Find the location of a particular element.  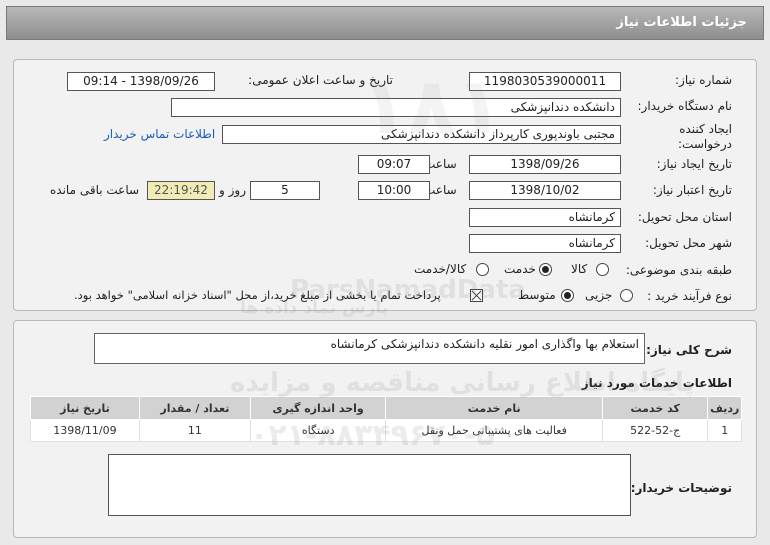

need-number-field: 1198030539000011 is located at coordinates (545, 81).